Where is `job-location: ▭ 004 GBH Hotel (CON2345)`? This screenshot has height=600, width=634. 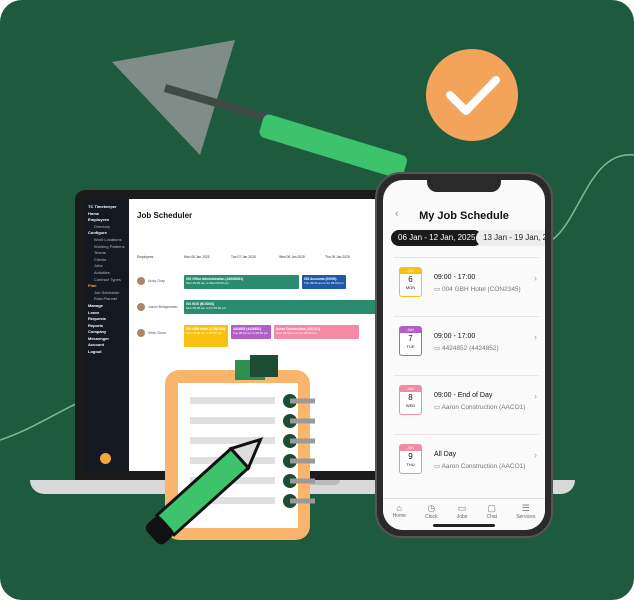
job-location: ▭ 004 GBH Hotel (CON2345) is located at coordinates (477, 289).